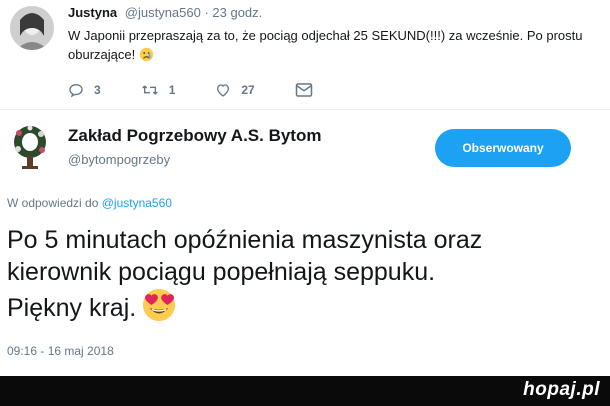  I want to click on retweet-count: 1, so click(172, 90).